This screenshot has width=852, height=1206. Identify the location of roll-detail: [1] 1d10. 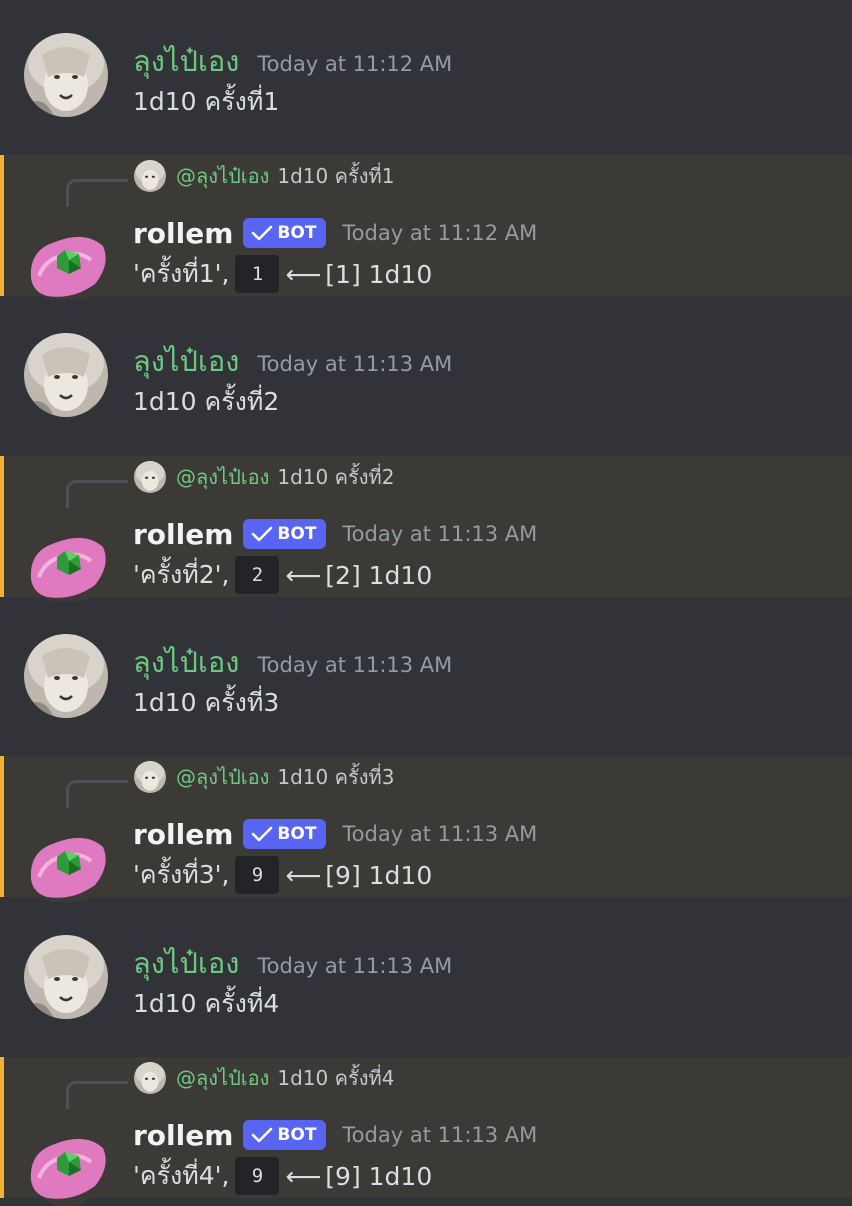
(379, 274).